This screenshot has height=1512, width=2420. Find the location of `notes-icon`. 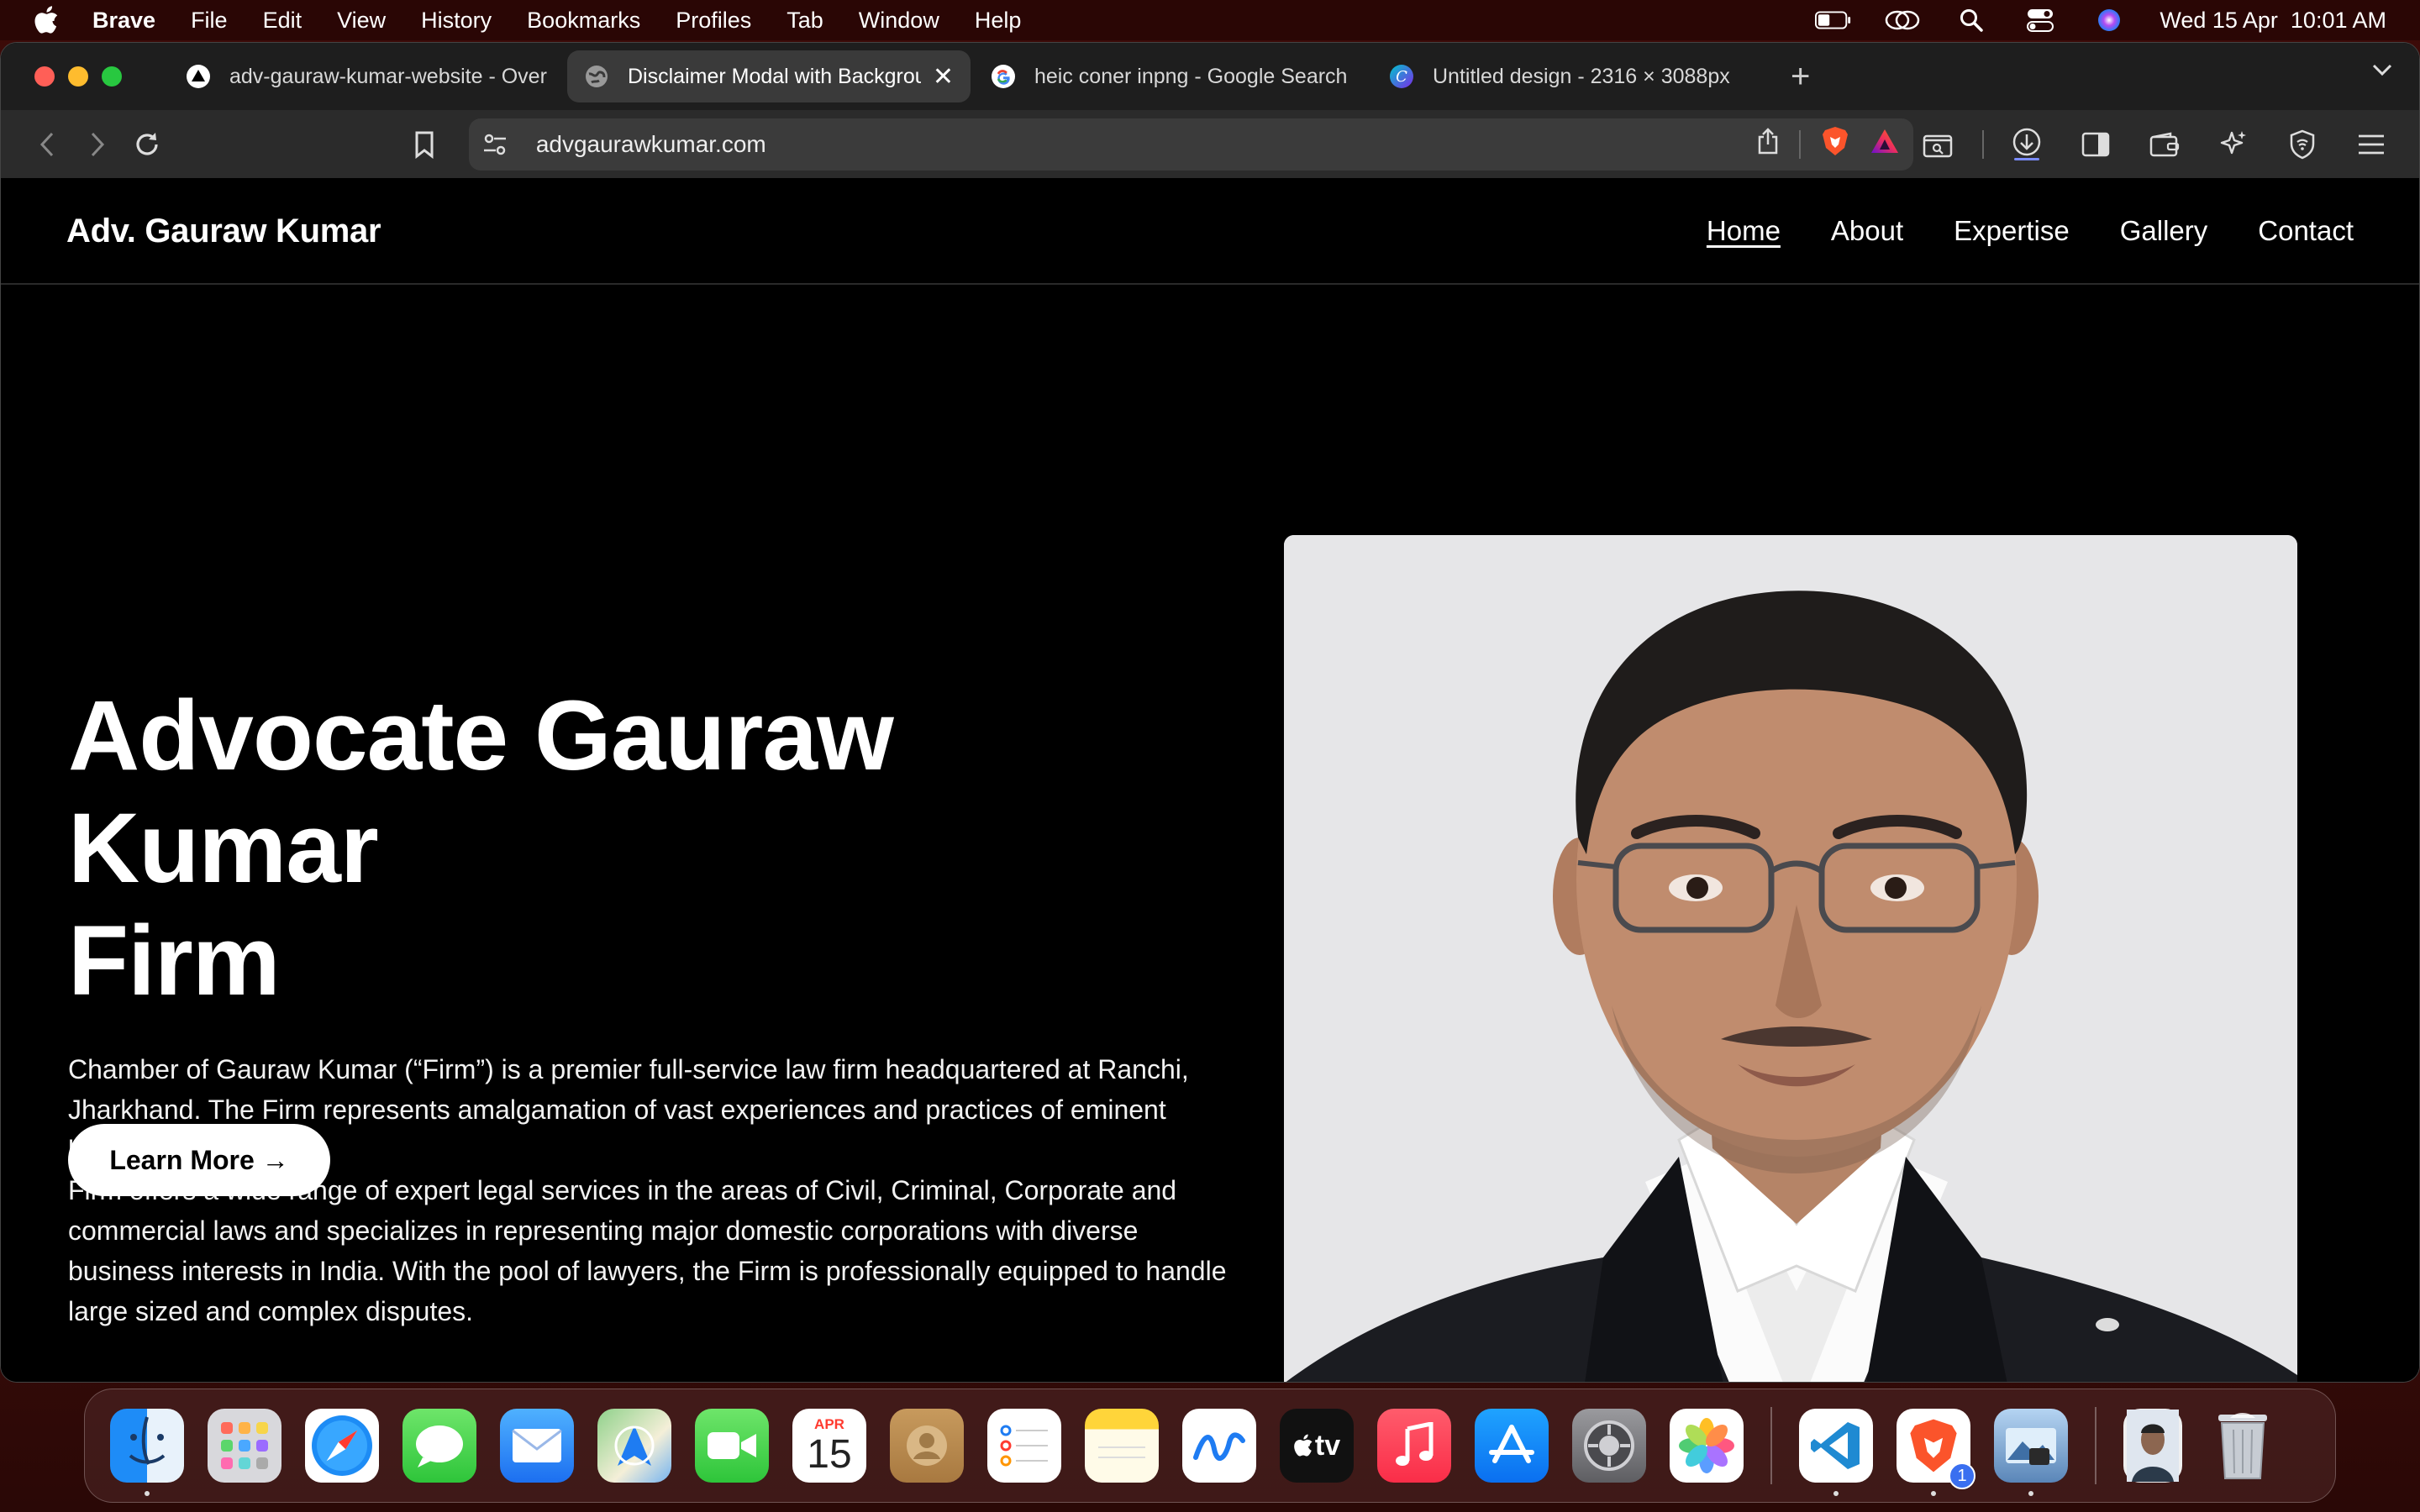

notes-icon is located at coordinates (1122, 1446).